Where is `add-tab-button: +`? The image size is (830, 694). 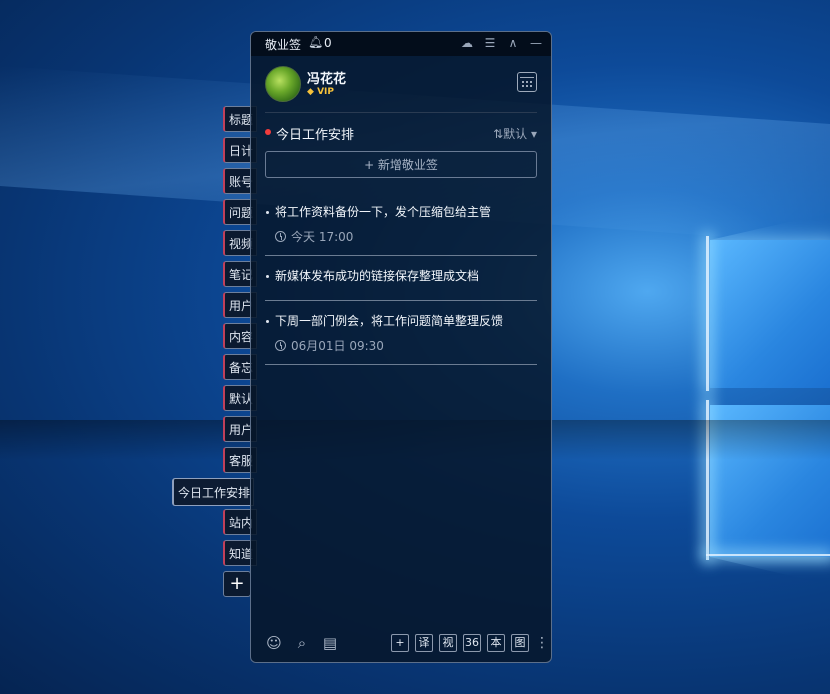
add-tab-button: + is located at coordinates (237, 584).